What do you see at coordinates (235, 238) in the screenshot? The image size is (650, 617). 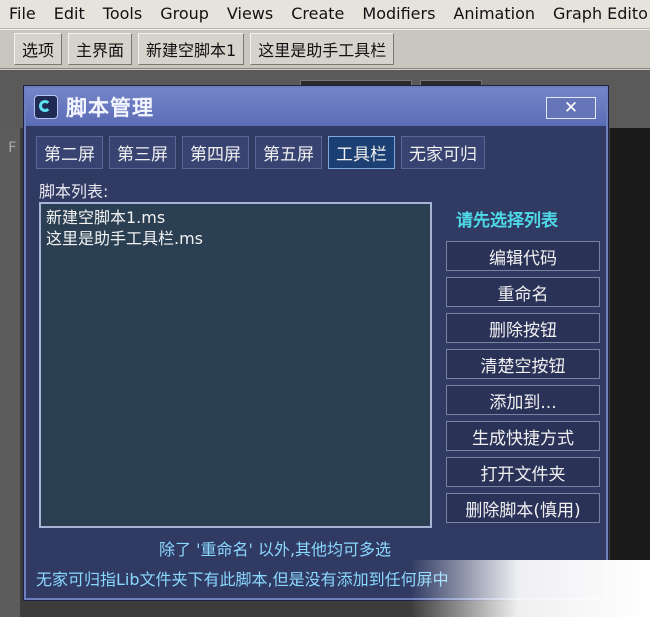 I see `list-item: 这里是助手工具栏.ms` at bounding box center [235, 238].